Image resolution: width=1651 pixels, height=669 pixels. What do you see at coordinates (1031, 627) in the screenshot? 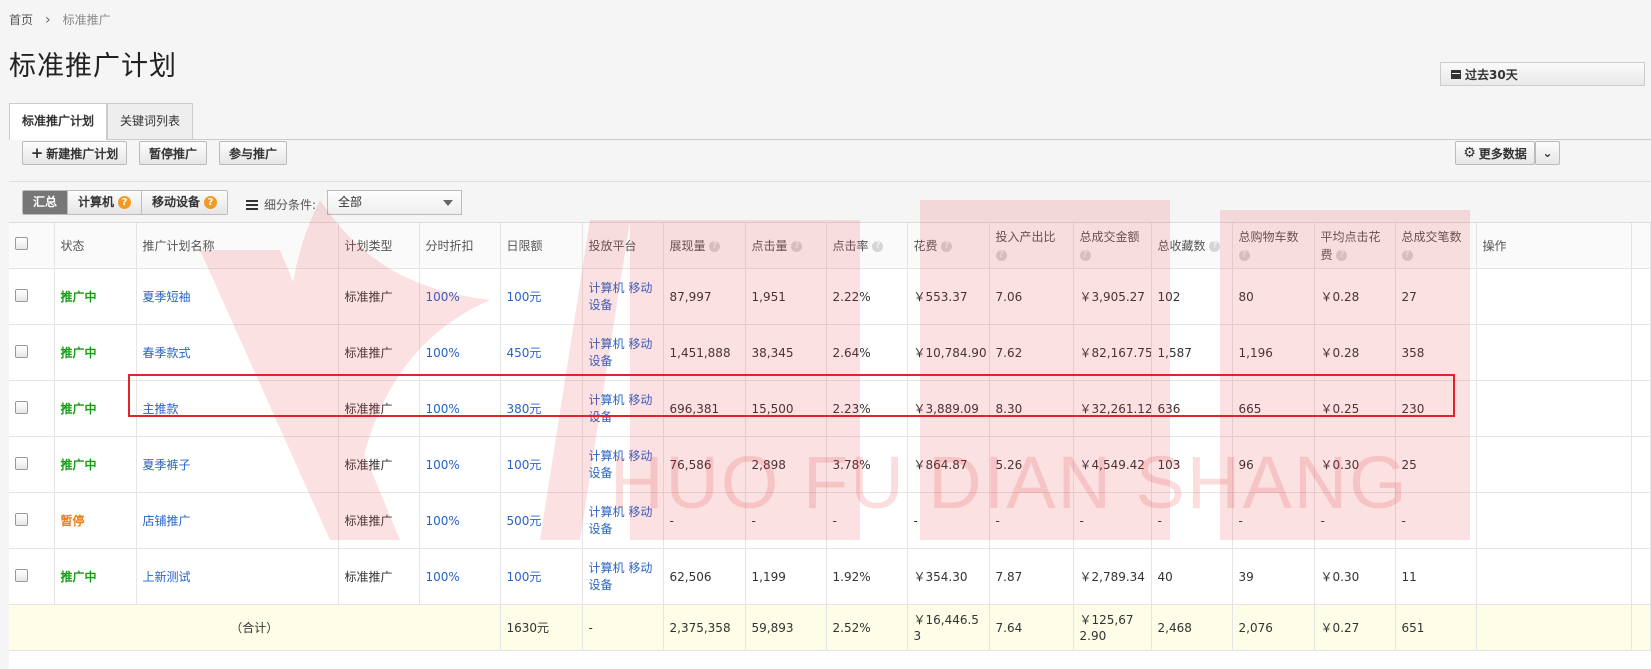
I see `total-roi: 7.64` at bounding box center [1031, 627].